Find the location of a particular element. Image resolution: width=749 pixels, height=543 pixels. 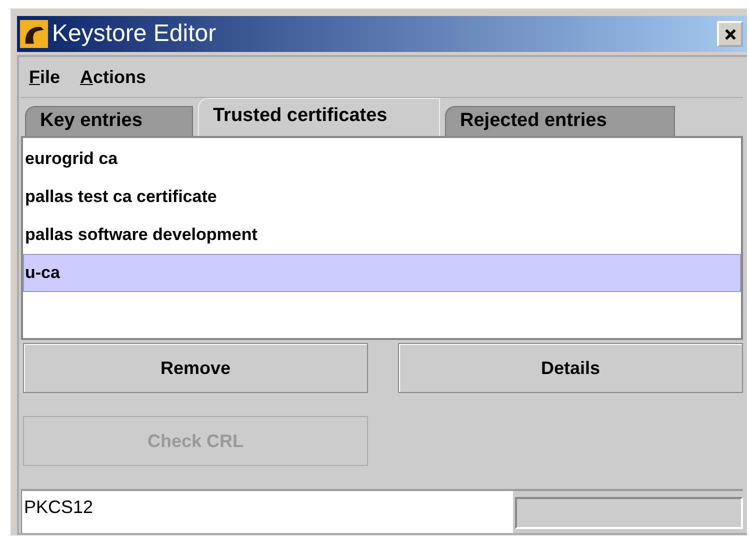

list-item: u-ca is located at coordinates (382, 273).